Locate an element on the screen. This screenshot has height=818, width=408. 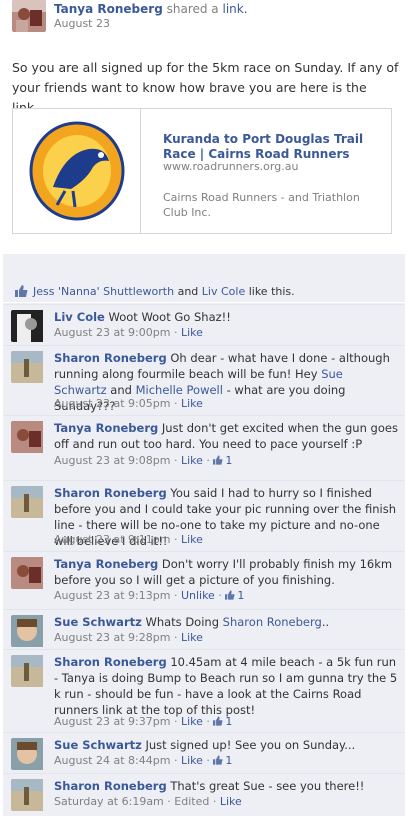
comment-time: August 24 at 8:44pm is located at coordinates (112, 760).